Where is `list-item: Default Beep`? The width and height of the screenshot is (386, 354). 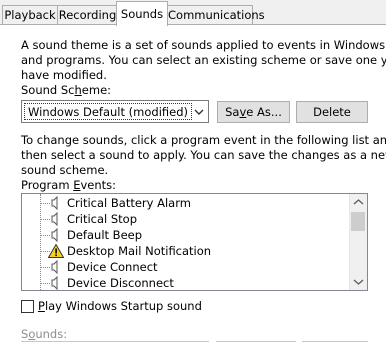 list-item: Default Beep is located at coordinates (187, 235).